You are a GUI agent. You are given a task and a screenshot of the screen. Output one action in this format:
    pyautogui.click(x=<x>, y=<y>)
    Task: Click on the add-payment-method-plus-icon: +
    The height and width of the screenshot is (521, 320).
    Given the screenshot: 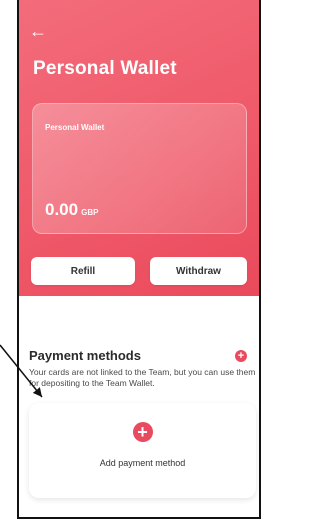 What is the action you would take?
    pyautogui.click(x=241, y=356)
    